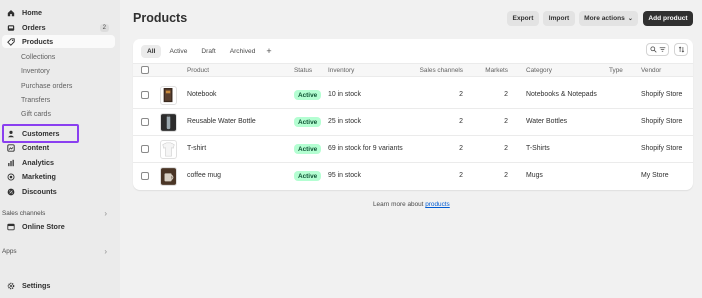  I want to click on sidebar-item-label: Customers, so click(41, 133).